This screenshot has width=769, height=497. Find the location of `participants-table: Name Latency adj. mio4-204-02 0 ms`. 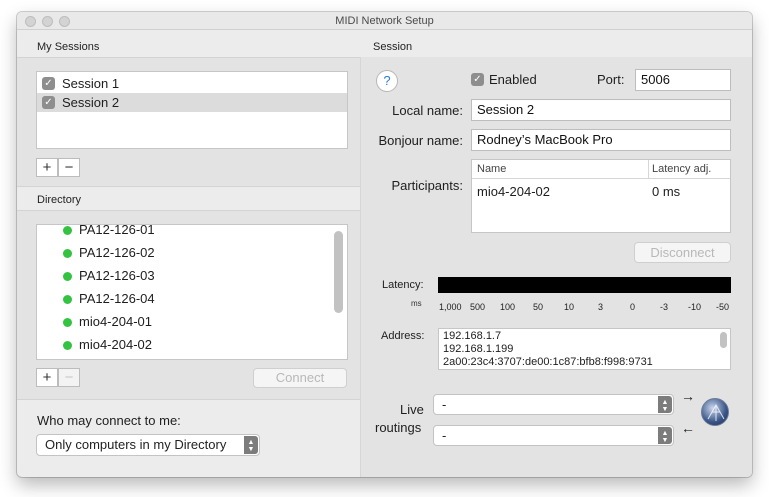

participants-table: Name Latency adj. mio4-204-02 0 ms is located at coordinates (601, 196).